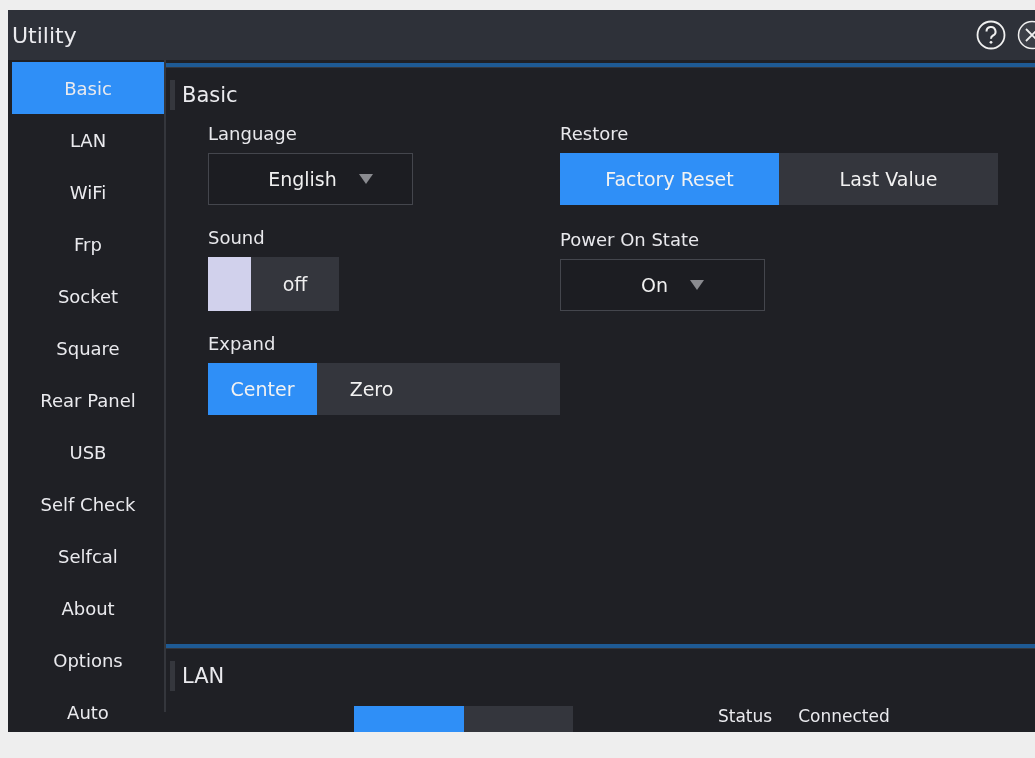 The width and height of the screenshot is (1035, 758). What do you see at coordinates (595, 134) in the screenshot?
I see `field-label: Restore` at bounding box center [595, 134].